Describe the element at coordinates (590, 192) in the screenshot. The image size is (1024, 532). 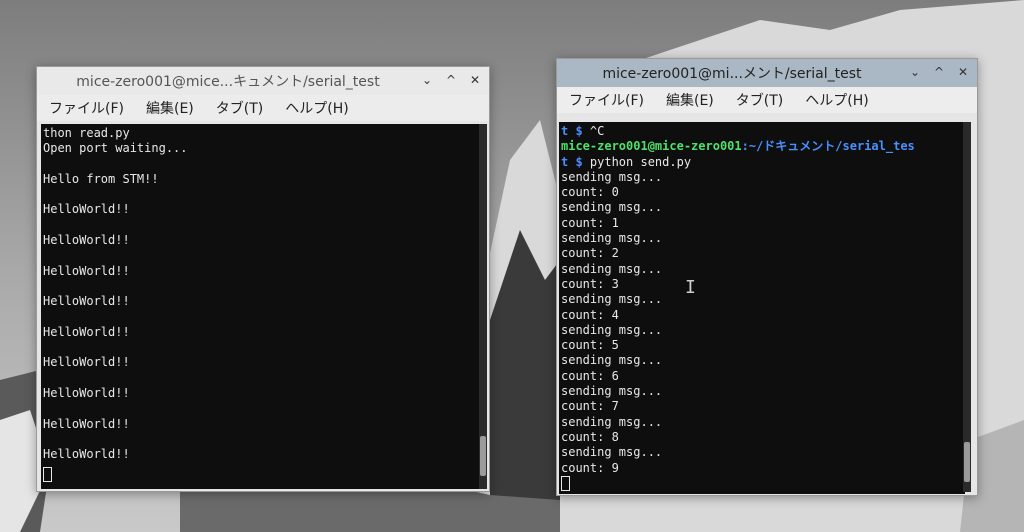
I see `terminal-line: count: 0` at that location.